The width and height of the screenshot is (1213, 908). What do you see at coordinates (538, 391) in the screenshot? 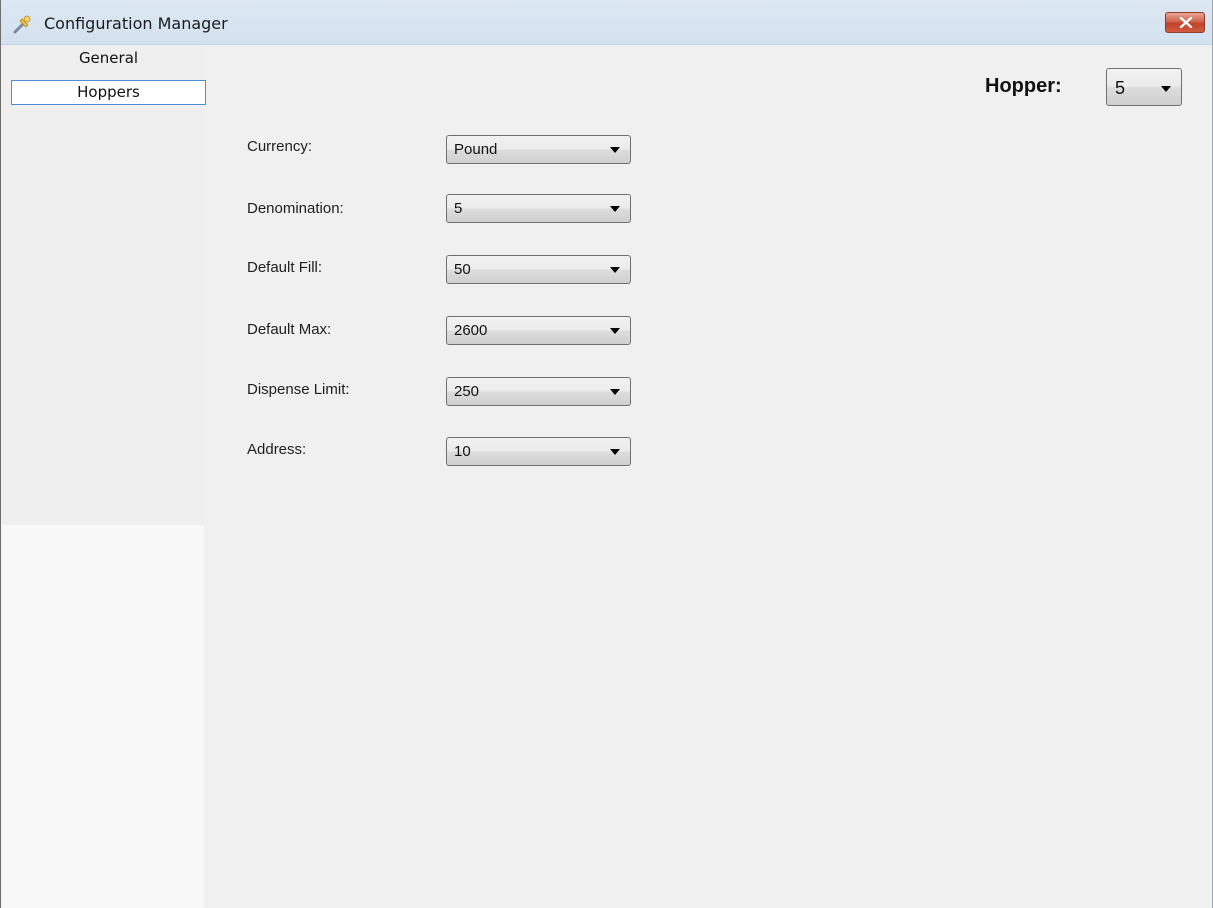
I see `dispense-limit-select: 250` at bounding box center [538, 391].